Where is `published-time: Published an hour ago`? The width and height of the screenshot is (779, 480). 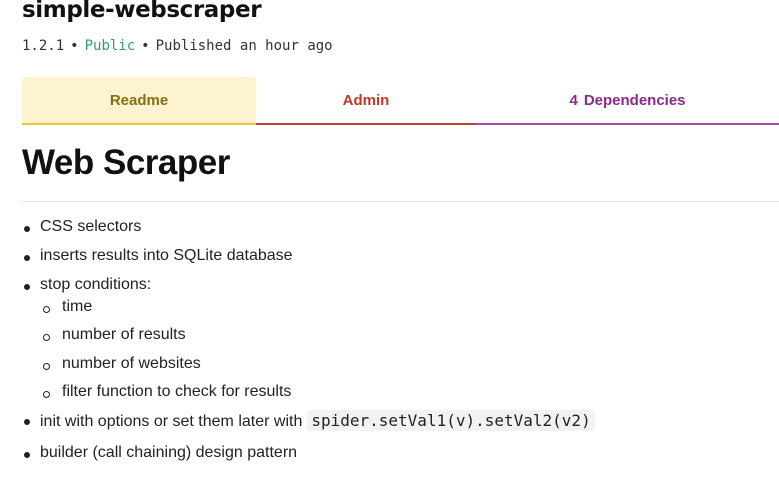
published-time: Published an hour ago is located at coordinates (244, 46).